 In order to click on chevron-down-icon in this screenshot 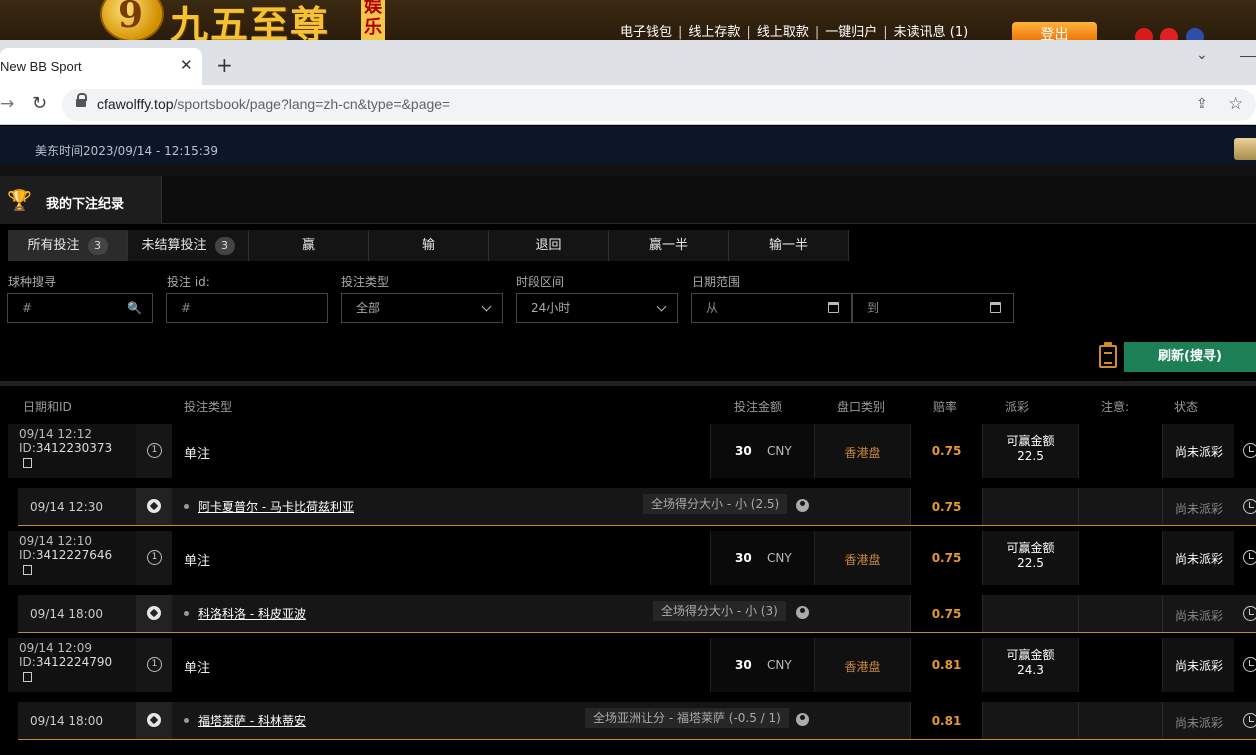, I will do `click(486, 306)`.